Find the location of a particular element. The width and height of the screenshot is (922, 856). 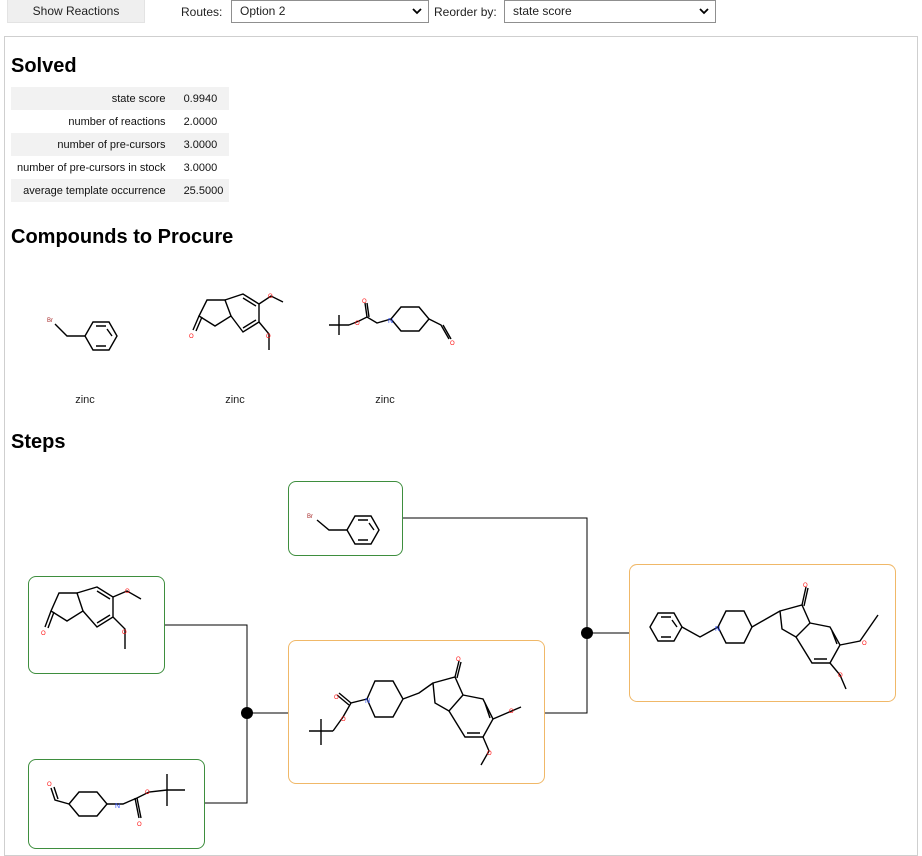

molecule-structure: O N O O is located at coordinates (116, 801).